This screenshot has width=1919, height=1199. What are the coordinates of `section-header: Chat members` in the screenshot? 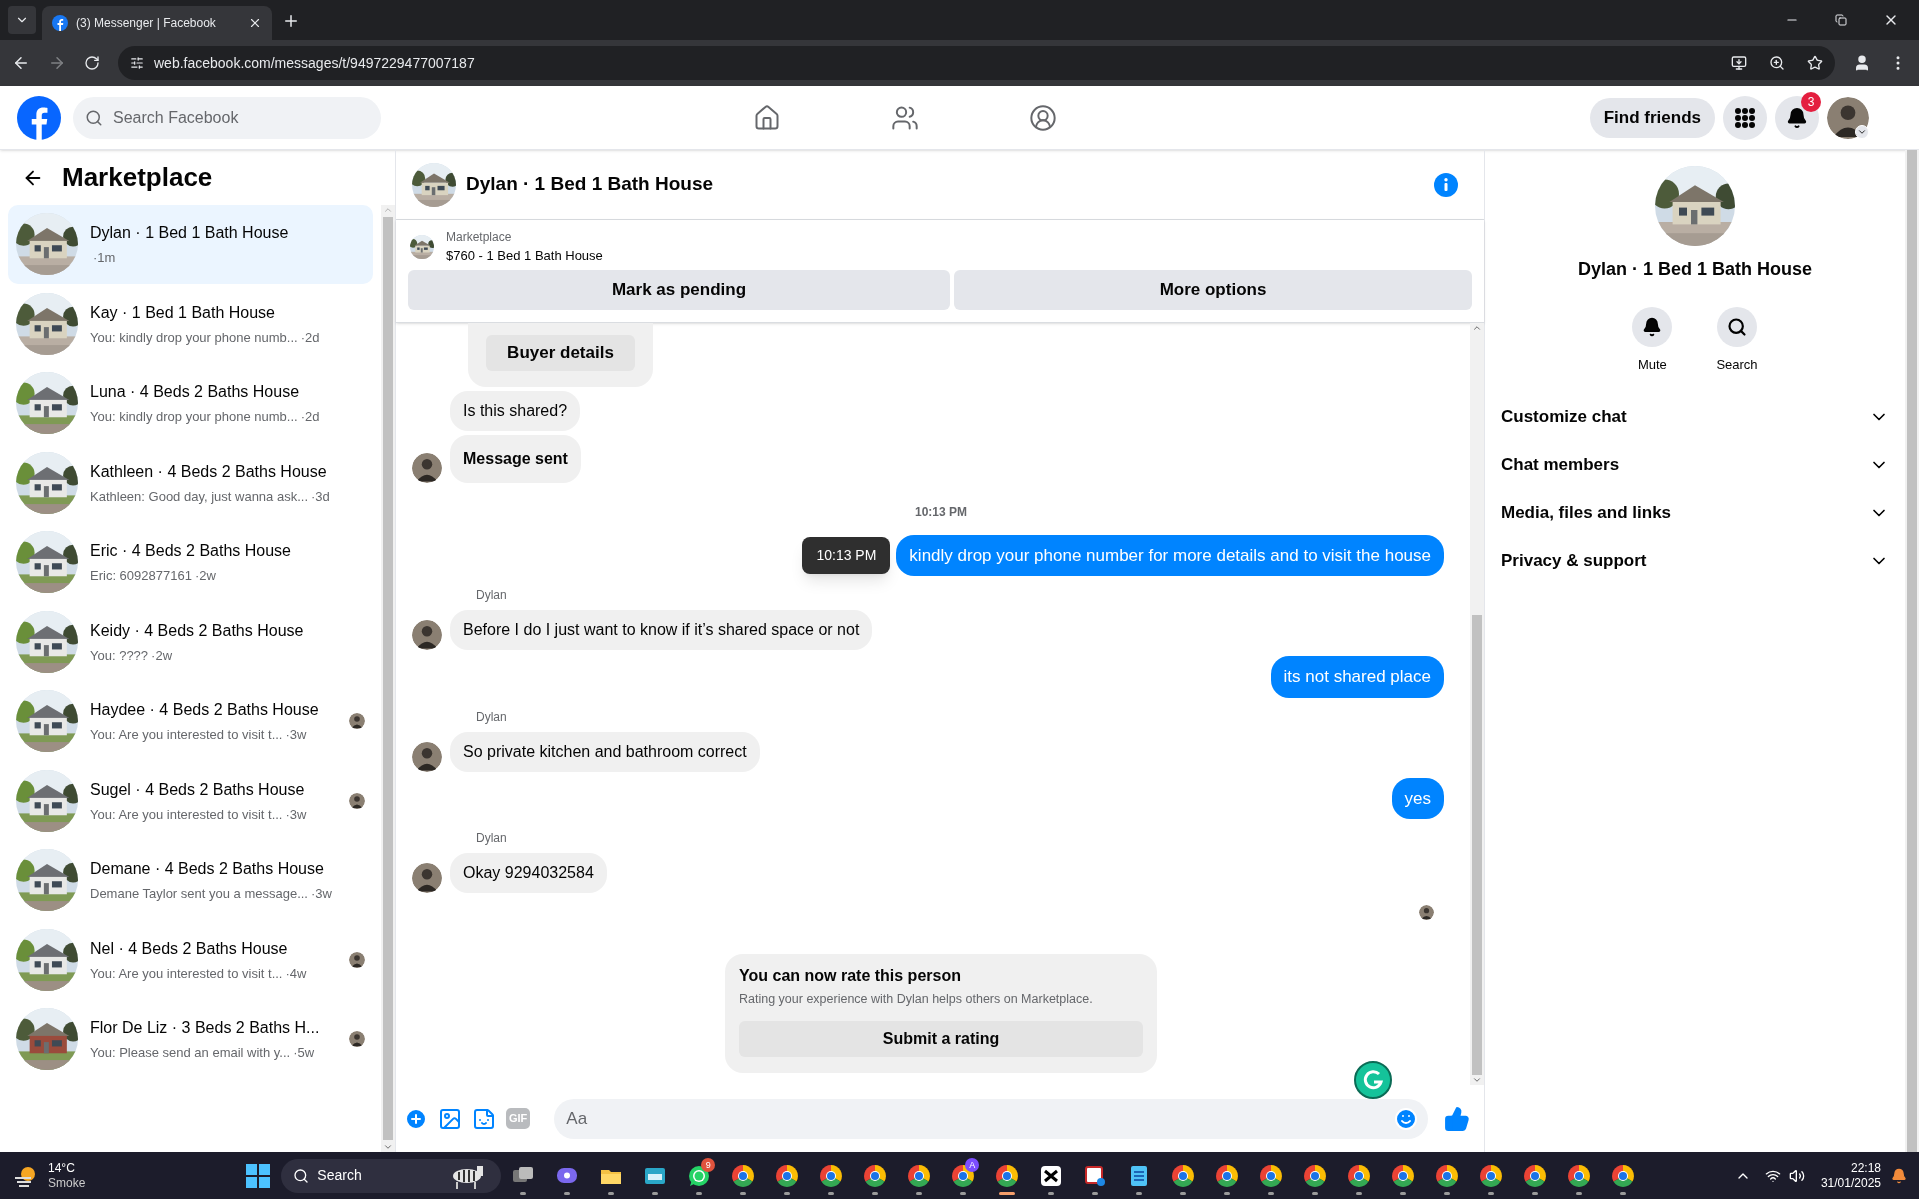 It's located at (1695, 464).